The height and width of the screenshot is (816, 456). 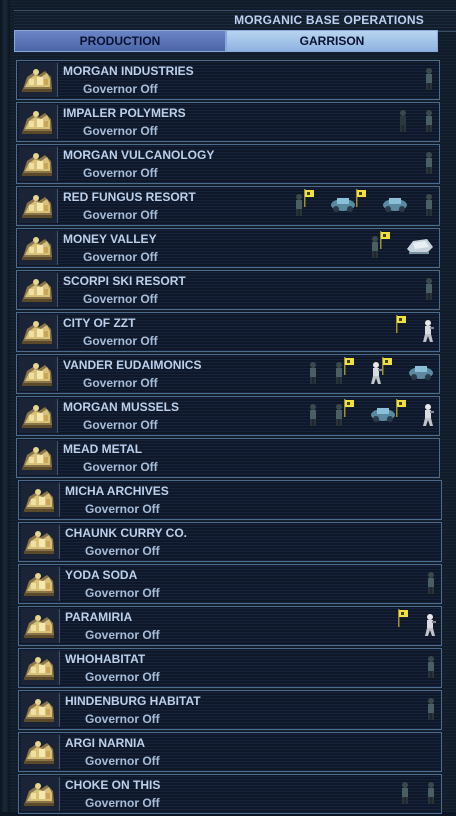 What do you see at coordinates (121, 407) in the screenshot?
I see `base-name: MORGAN MUSSELS` at bounding box center [121, 407].